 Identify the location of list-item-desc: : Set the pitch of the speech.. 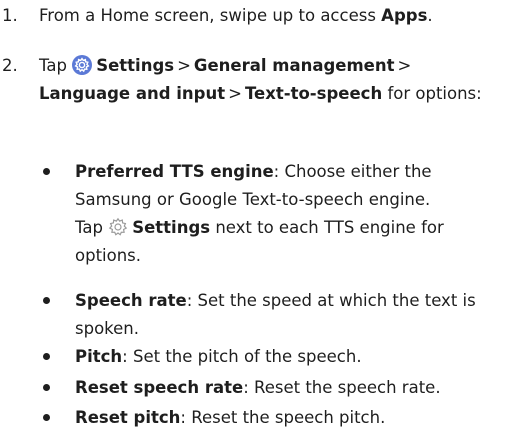
(242, 356).